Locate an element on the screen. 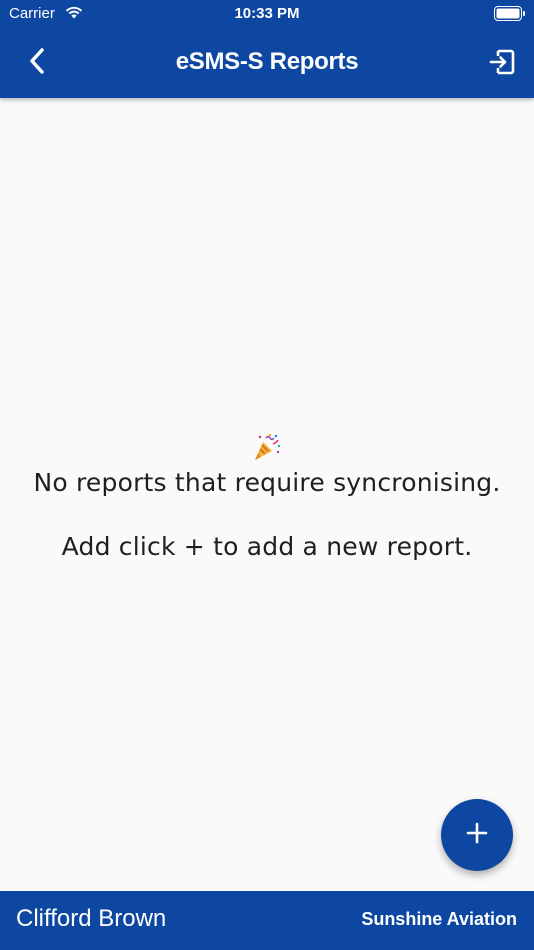 The image size is (534, 950). add-report-button is located at coordinates (477, 835).